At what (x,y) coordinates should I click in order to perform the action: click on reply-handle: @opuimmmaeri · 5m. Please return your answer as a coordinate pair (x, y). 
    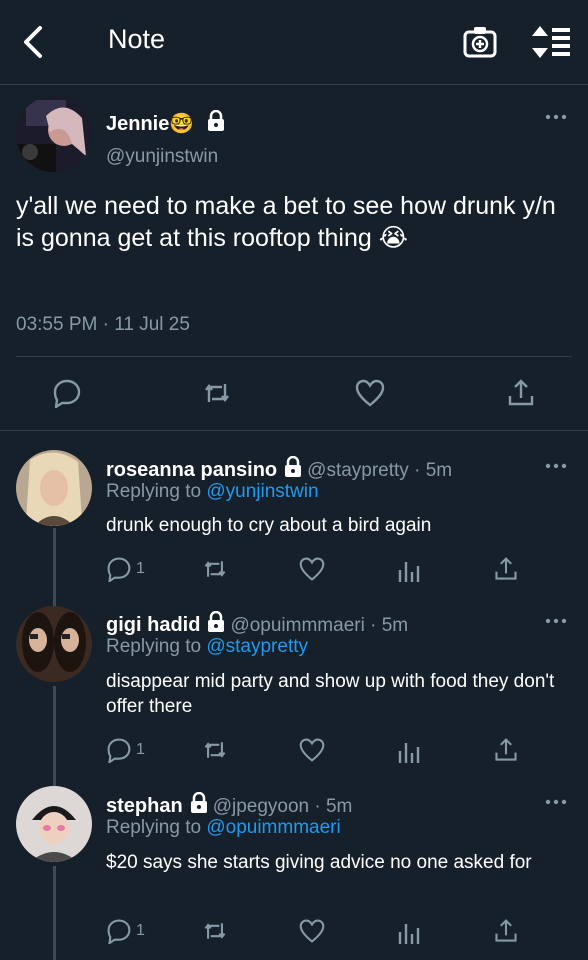
    Looking at the image, I should click on (319, 625).